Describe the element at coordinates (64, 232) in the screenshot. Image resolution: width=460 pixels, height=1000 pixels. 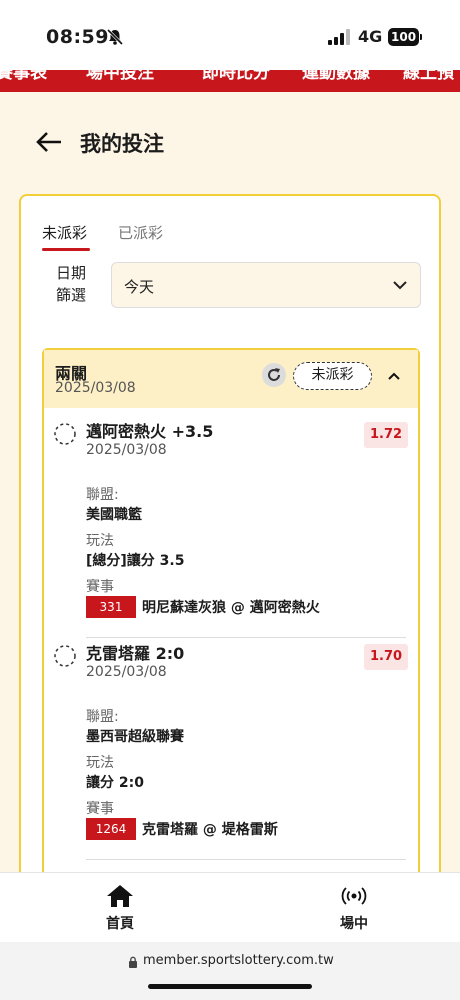
I see `tab-unsettled: 未派彩` at that location.